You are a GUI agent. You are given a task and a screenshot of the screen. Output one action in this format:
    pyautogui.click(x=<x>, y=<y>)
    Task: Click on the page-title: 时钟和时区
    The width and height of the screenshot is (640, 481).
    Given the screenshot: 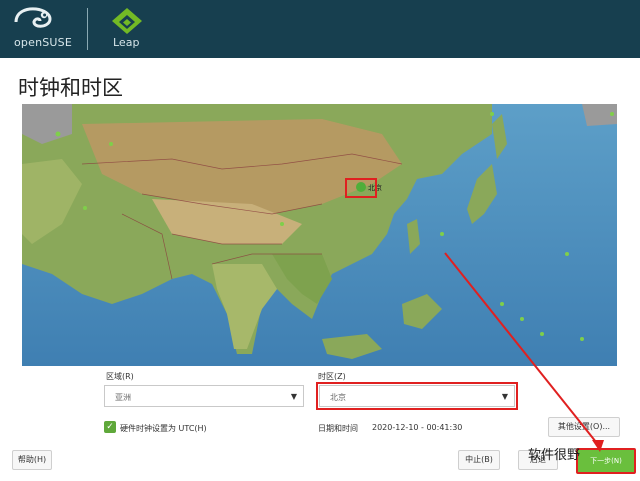 What is the action you would take?
    pyautogui.click(x=70, y=88)
    